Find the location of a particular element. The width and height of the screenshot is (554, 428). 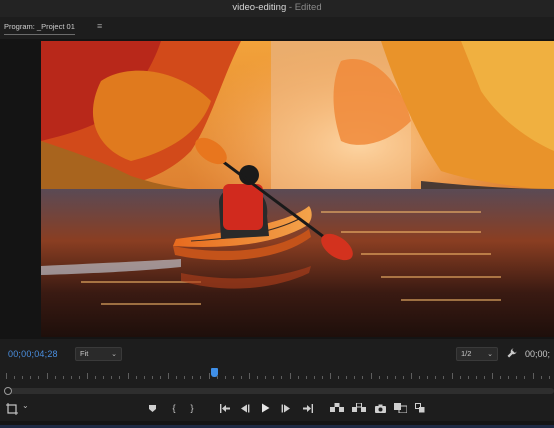

zoom-scrollbar-handle is located at coordinates (8, 391).